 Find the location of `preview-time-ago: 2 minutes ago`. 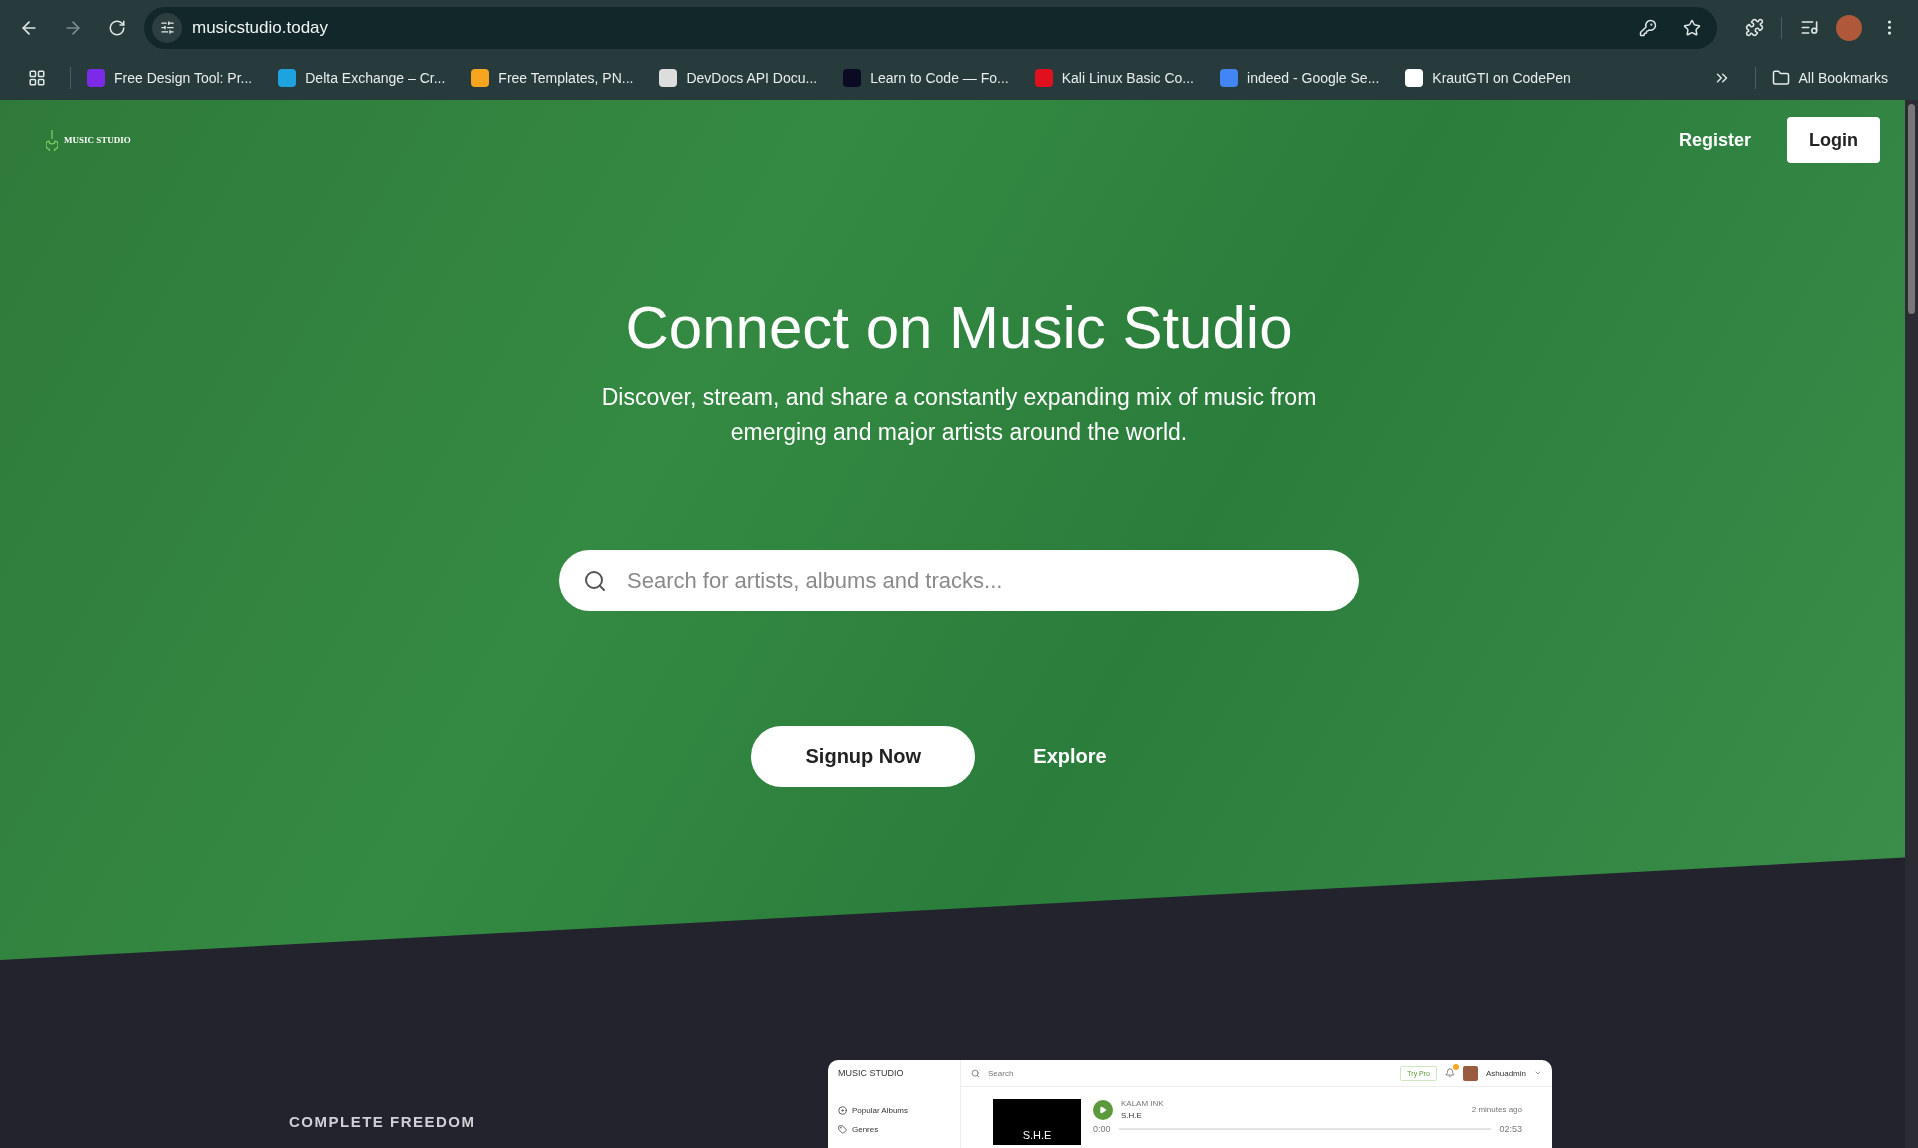

preview-time-ago: 2 minutes ago is located at coordinates (1496, 1109).